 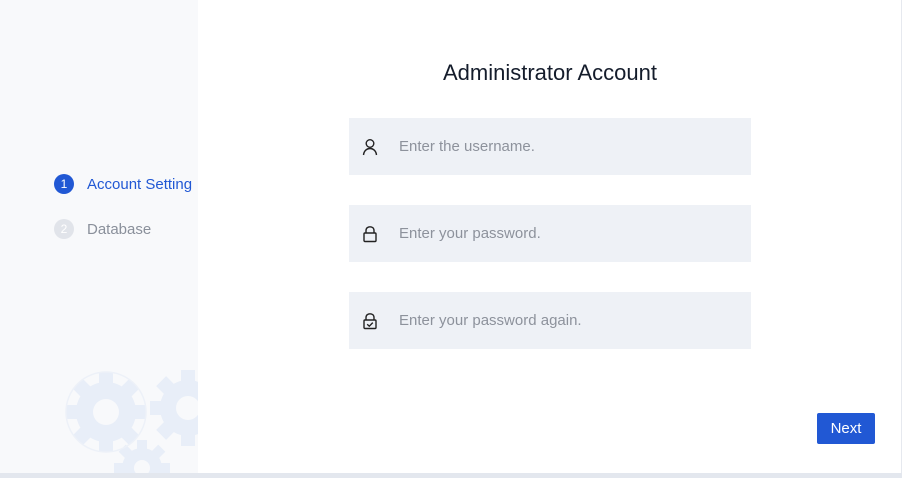 I want to click on lock-icon, so click(x=370, y=234).